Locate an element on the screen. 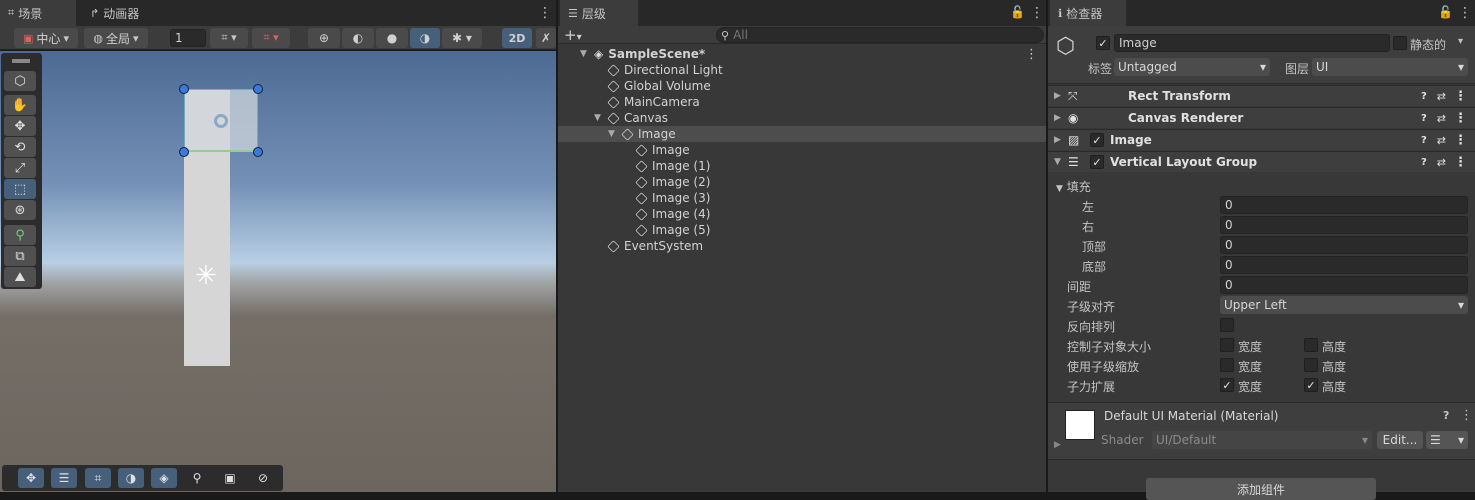 The image size is (1475, 500). spacing-field: 0 is located at coordinates (1344, 285).